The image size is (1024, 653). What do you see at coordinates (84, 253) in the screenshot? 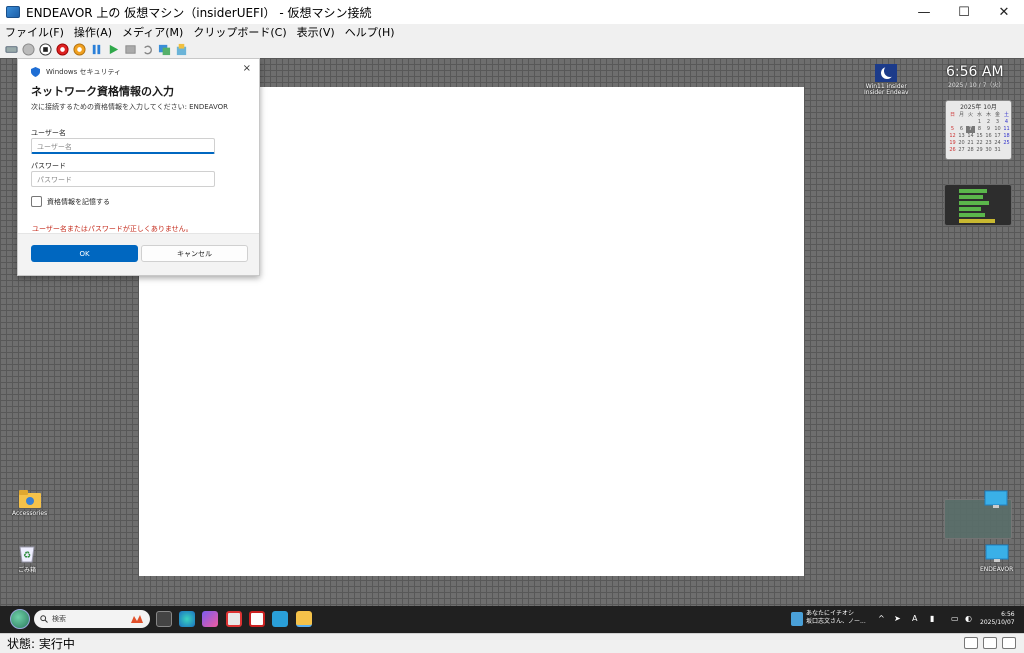
I see `ok-button: OK` at bounding box center [84, 253].